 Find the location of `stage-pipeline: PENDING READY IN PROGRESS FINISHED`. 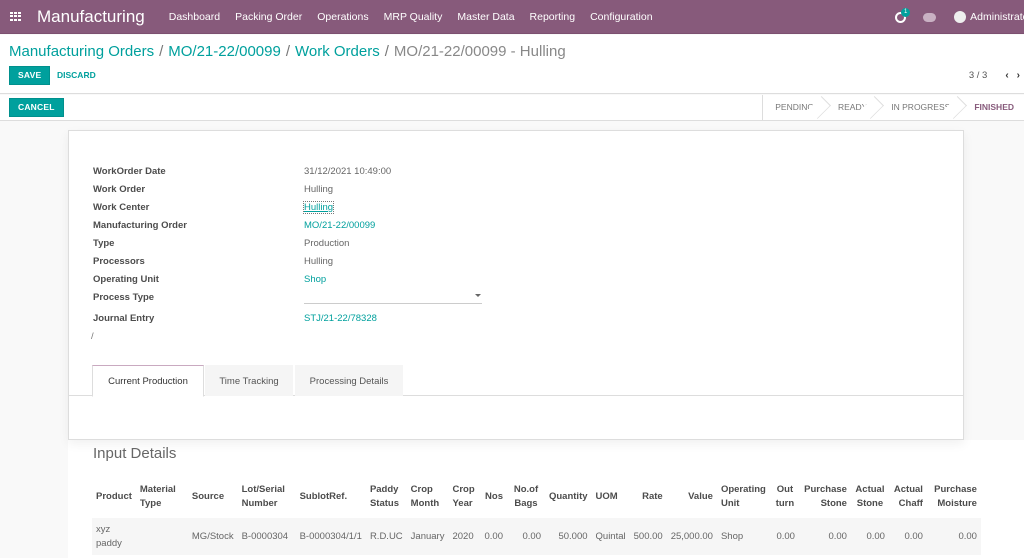

stage-pipeline: PENDING READY IN PROGRESS FINISHED is located at coordinates (893, 107).